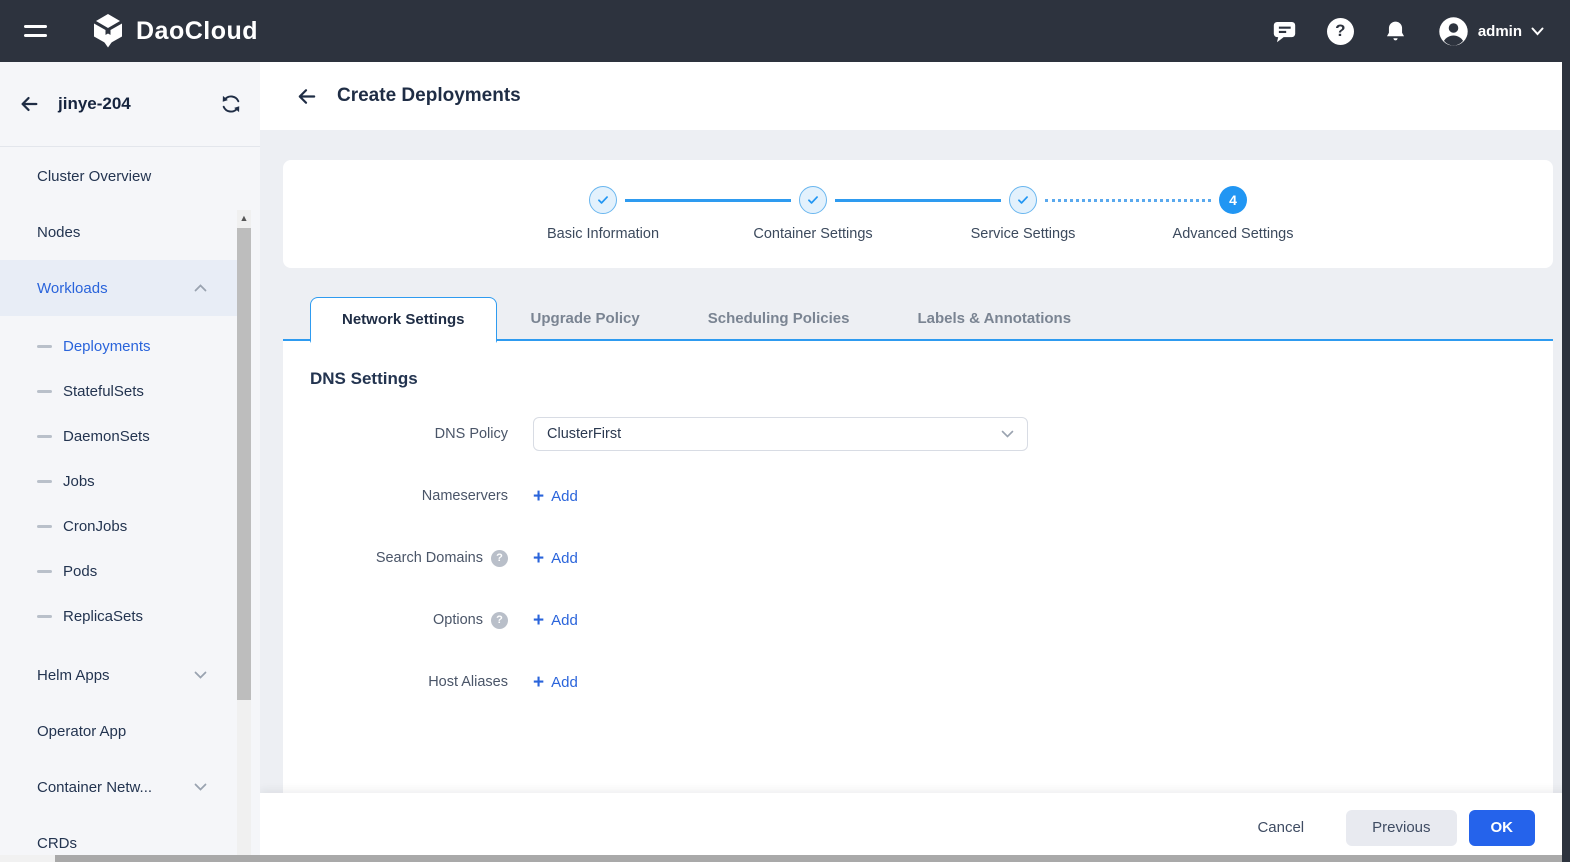 The height and width of the screenshot is (862, 1570). Describe the element at coordinates (918, 682) in the screenshot. I see `form-row-host-aliases: Host Aliases + Add` at that location.